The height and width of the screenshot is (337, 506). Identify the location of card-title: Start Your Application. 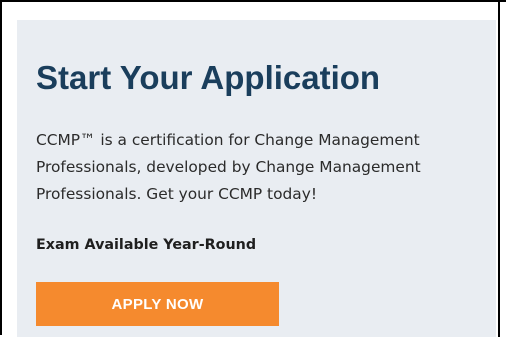
(208, 77).